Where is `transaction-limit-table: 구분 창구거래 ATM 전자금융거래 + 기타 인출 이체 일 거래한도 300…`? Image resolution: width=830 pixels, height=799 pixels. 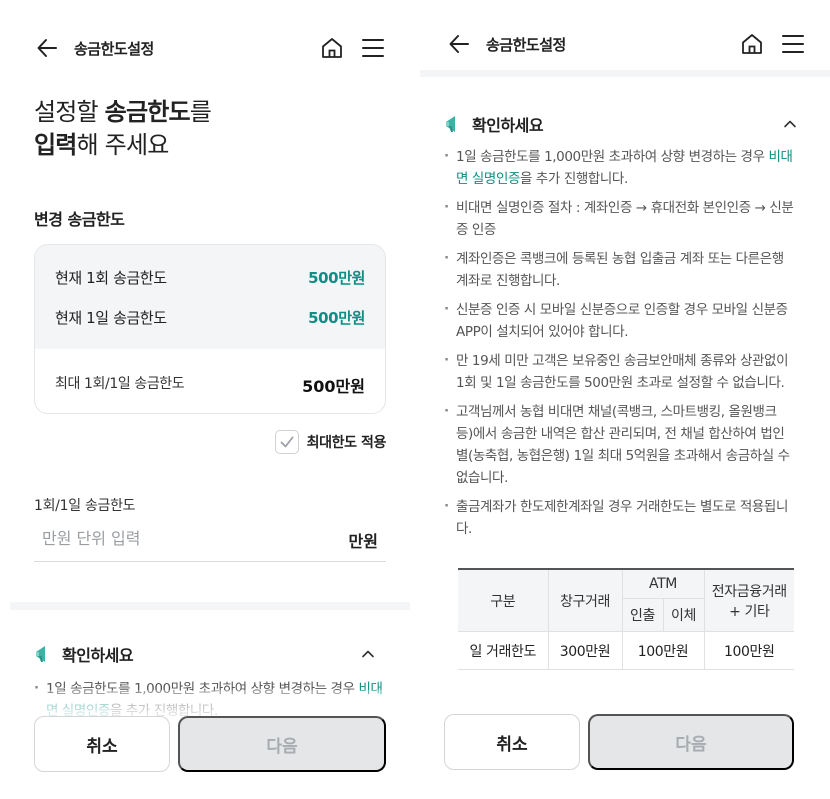 transaction-limit-table: 구분 창구거래 ATM 전자금융거래 + 기타 인출 이체 일 거래한도 300… is located at coordinates (626, 619).